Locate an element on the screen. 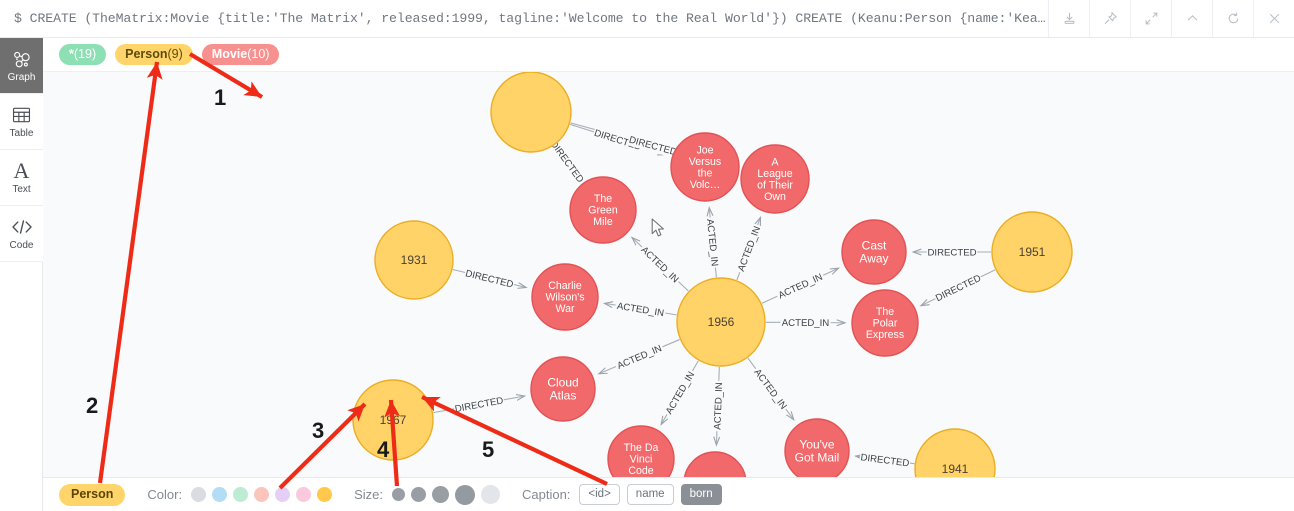 This screenshot has height=511, width=1294. topbar-actions is located at coordinates (1171, 18).